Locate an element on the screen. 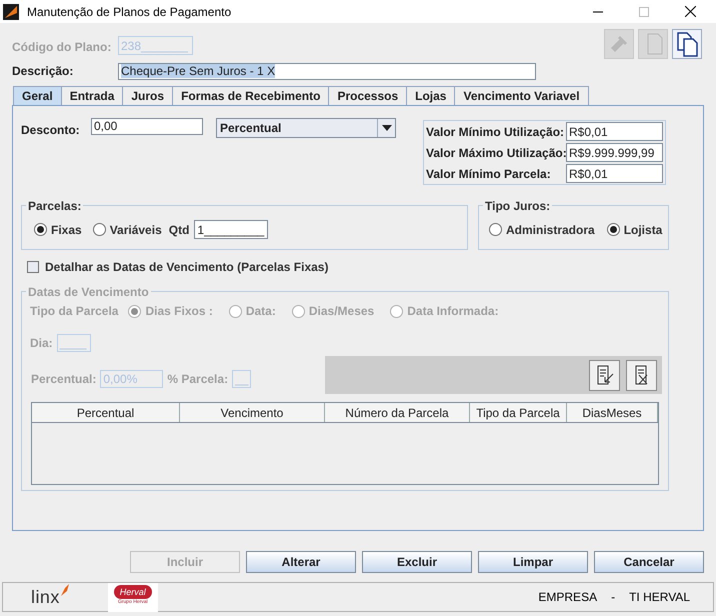 Image resolution: width=716 pixels, height=616 pixels. action-button: Alterar is located at coordinates (301, 562).